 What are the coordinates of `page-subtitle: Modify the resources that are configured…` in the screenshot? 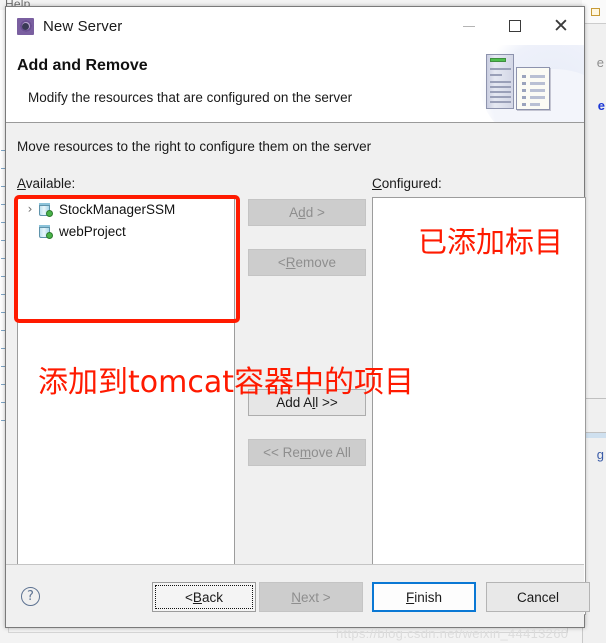 It's located at (190, 97).